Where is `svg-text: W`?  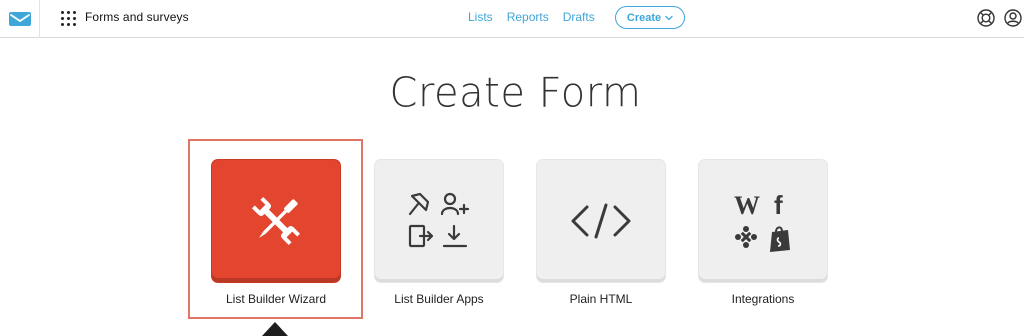 svg-text: W is located at coordinates (747, 205).